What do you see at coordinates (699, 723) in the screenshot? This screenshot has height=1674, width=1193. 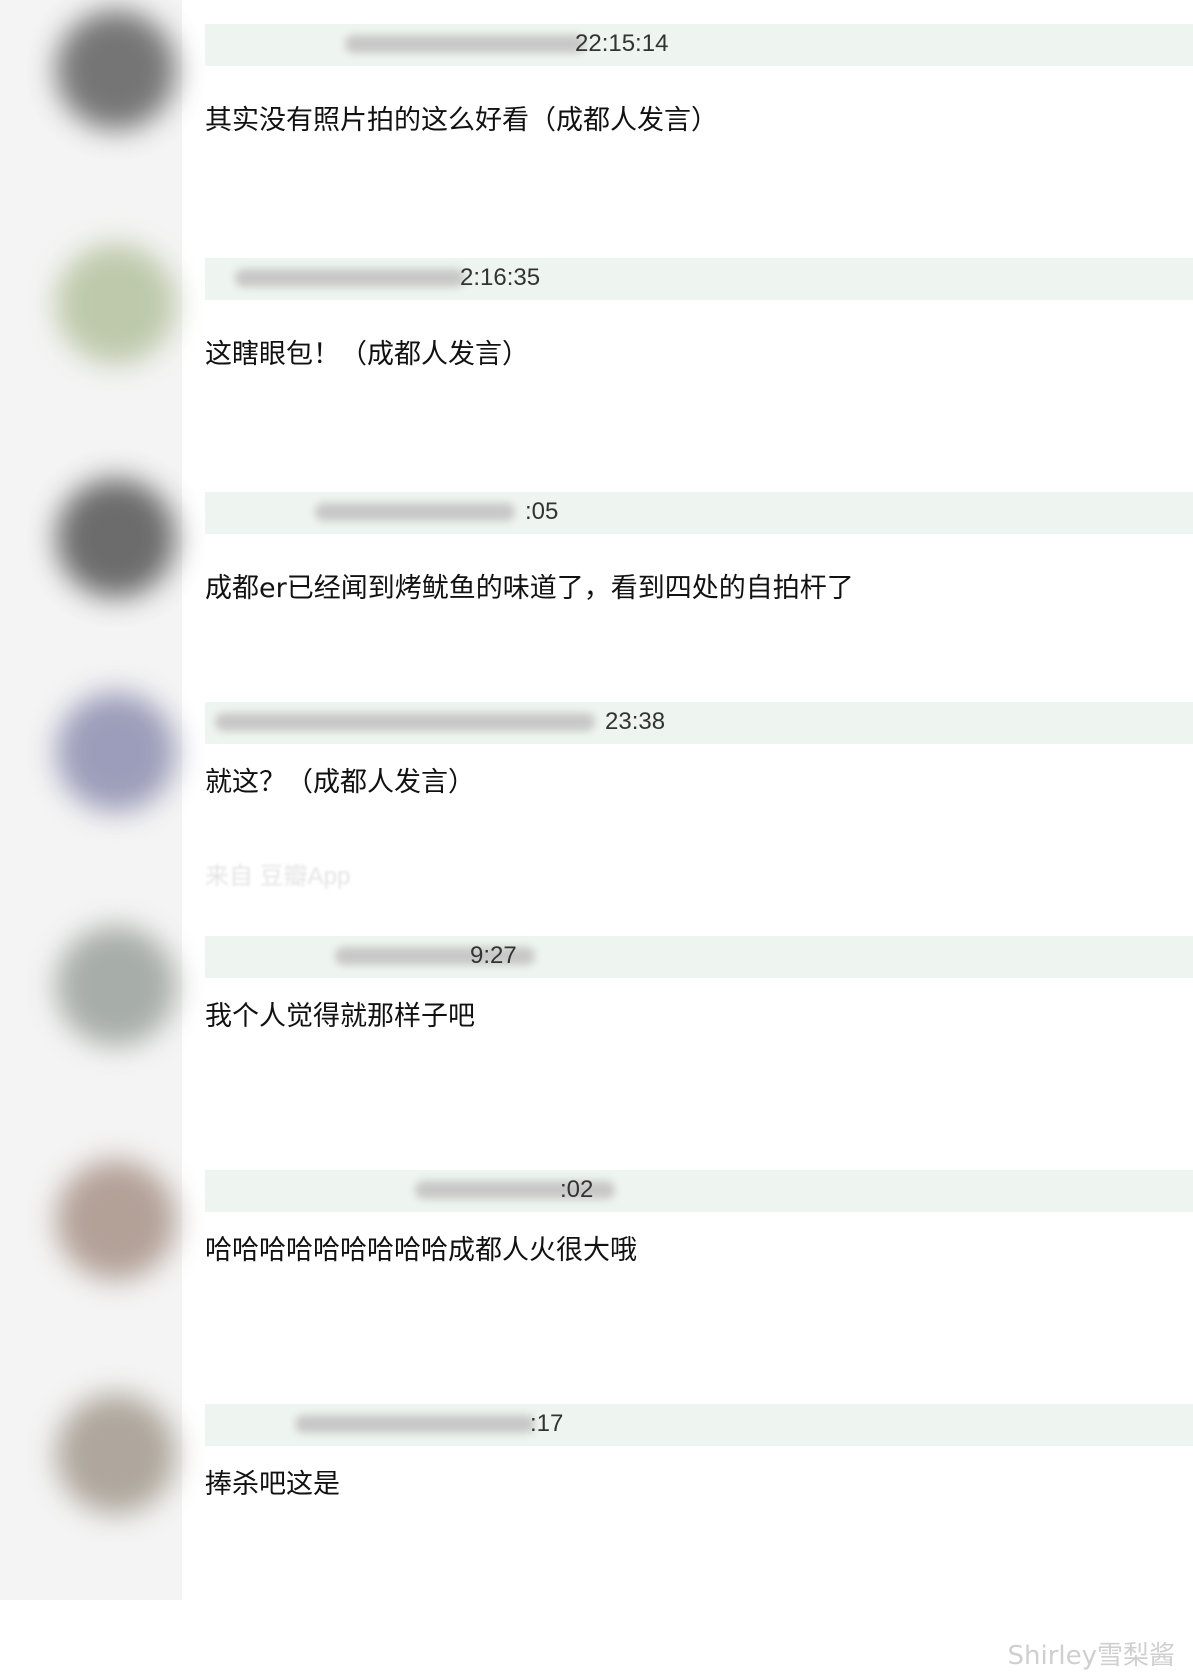 I see `comment-meta: 23:38` at bounding box center [699, 723].